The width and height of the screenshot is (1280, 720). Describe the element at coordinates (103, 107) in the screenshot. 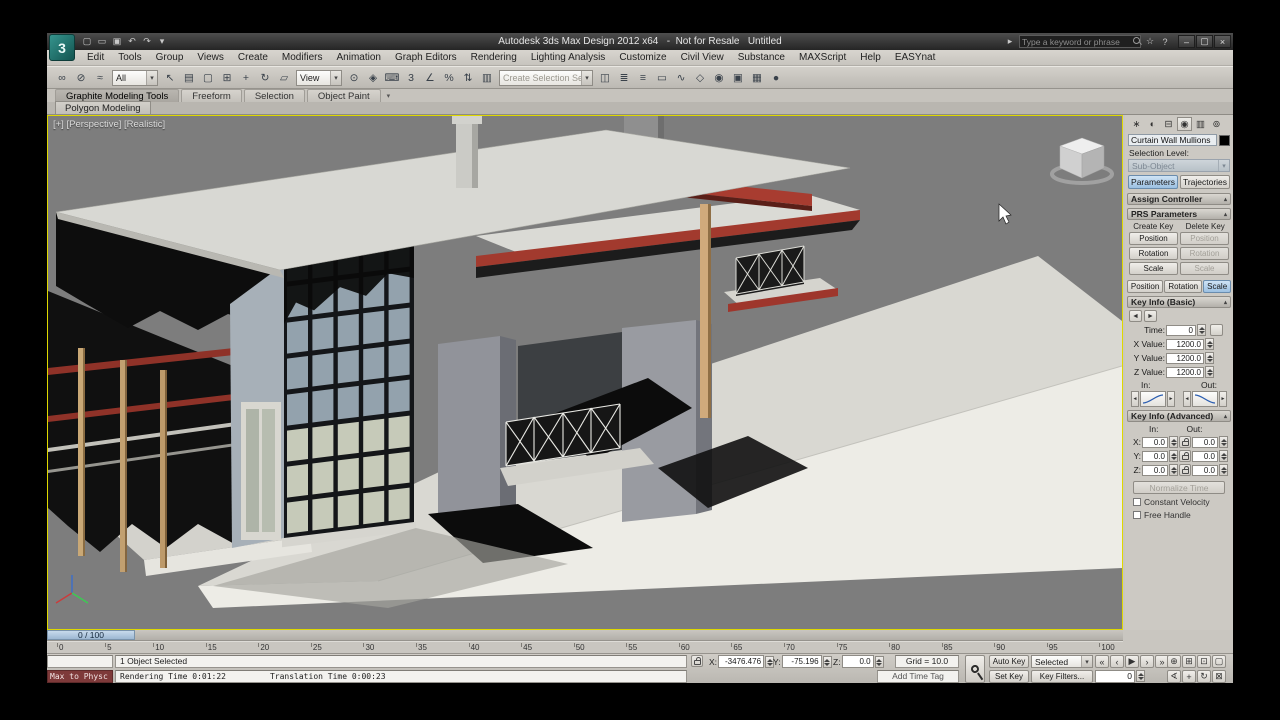

I see `tab-polygon-modeling: Polygon Modeling` at that location.